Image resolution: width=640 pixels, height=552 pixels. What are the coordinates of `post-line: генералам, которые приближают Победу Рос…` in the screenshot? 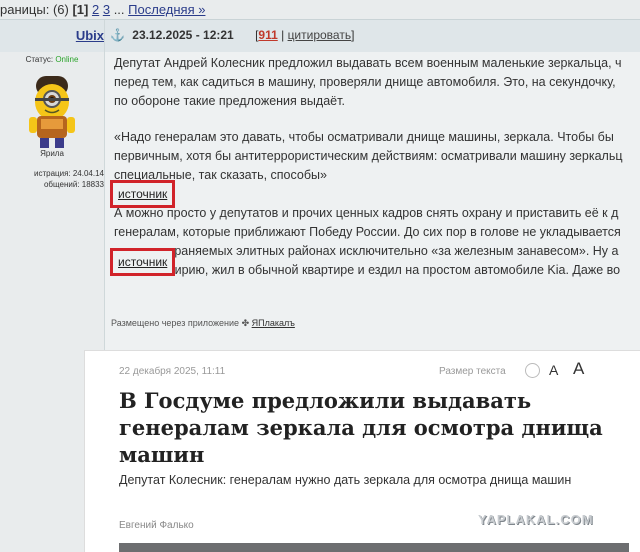 It's located at (367, 232).